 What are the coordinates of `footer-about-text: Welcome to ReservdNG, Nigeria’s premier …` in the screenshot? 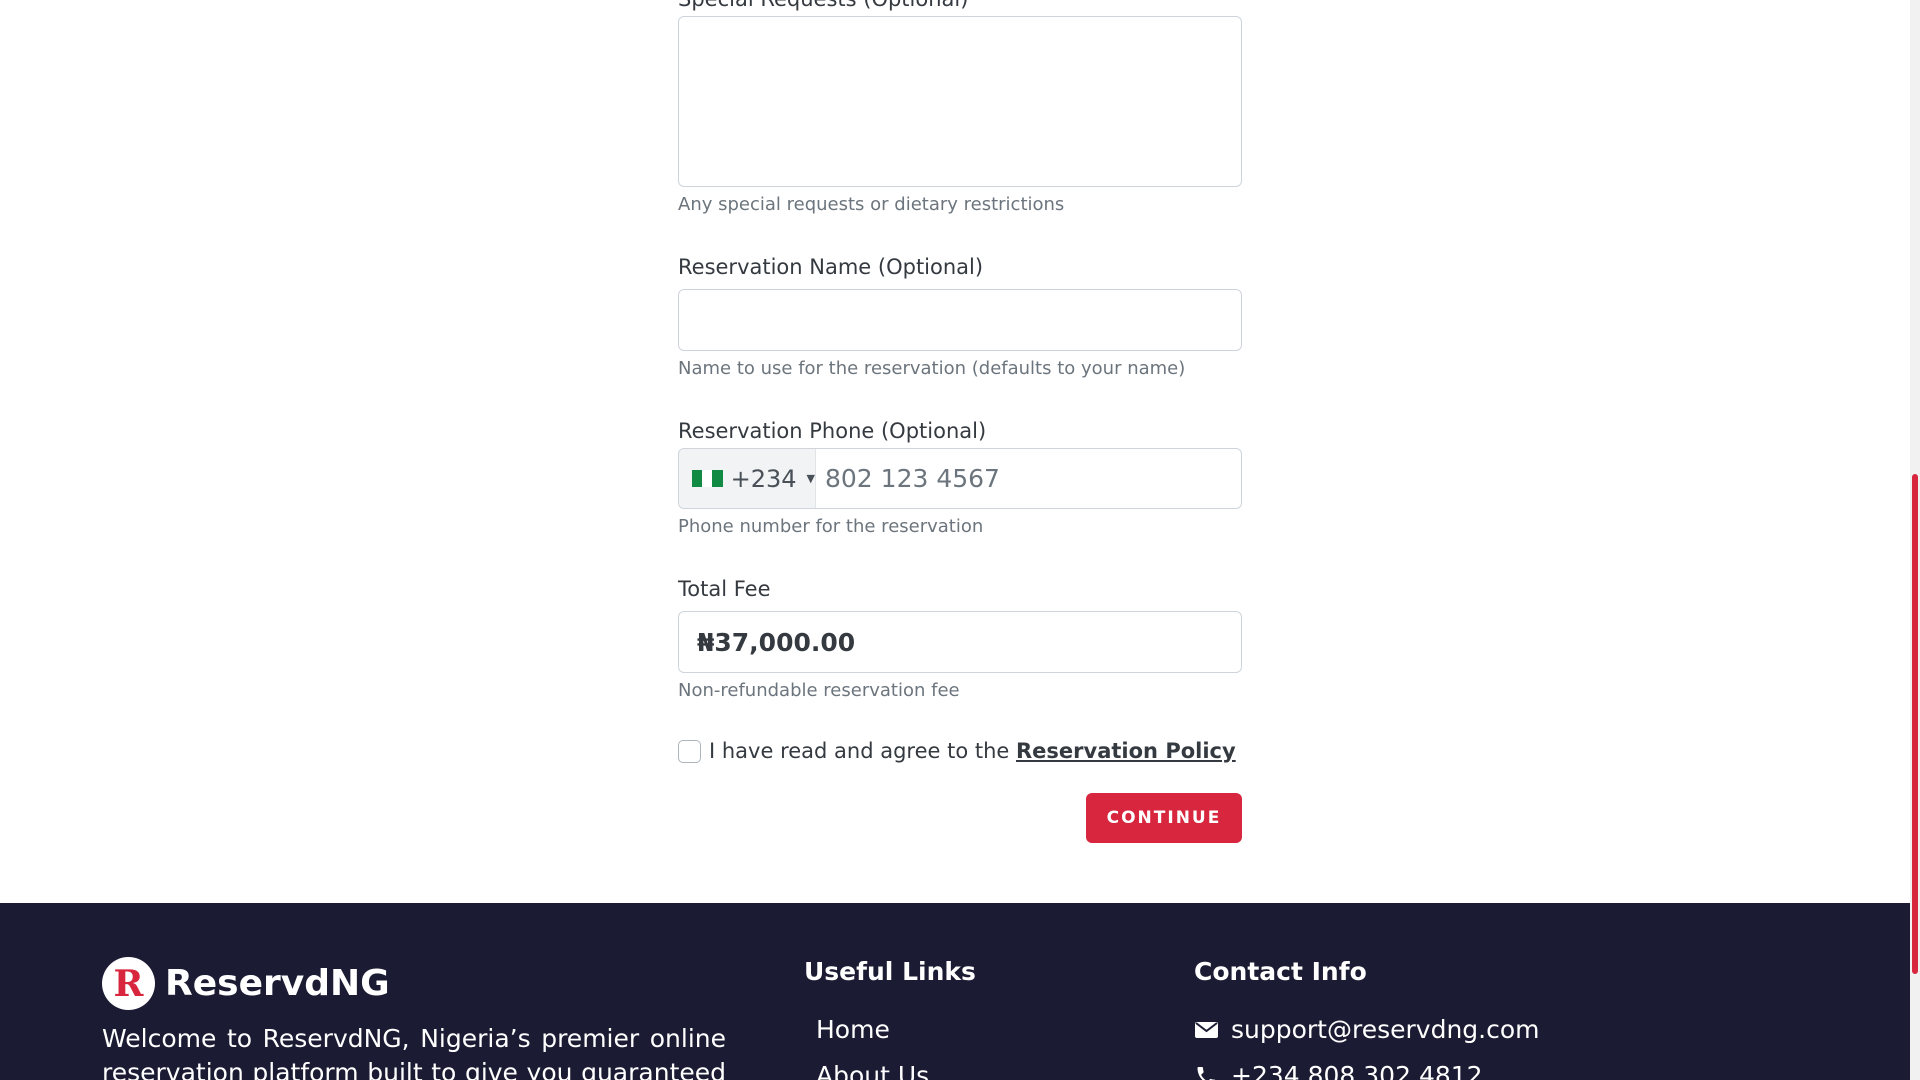 It's located at (414, 1052).